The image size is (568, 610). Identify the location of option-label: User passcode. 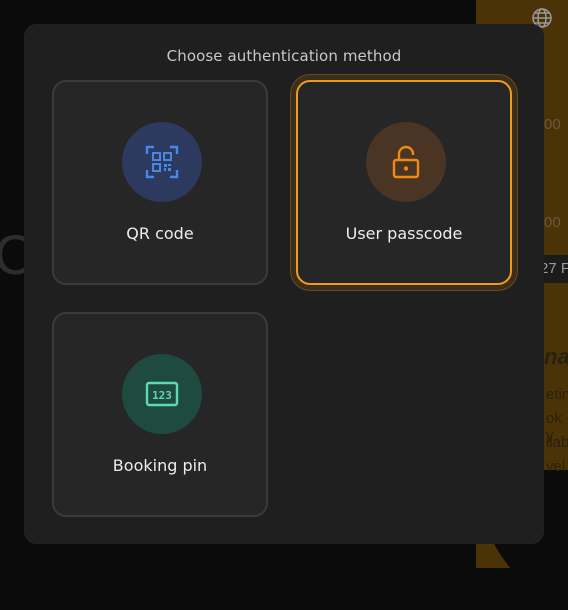
(404, 233).